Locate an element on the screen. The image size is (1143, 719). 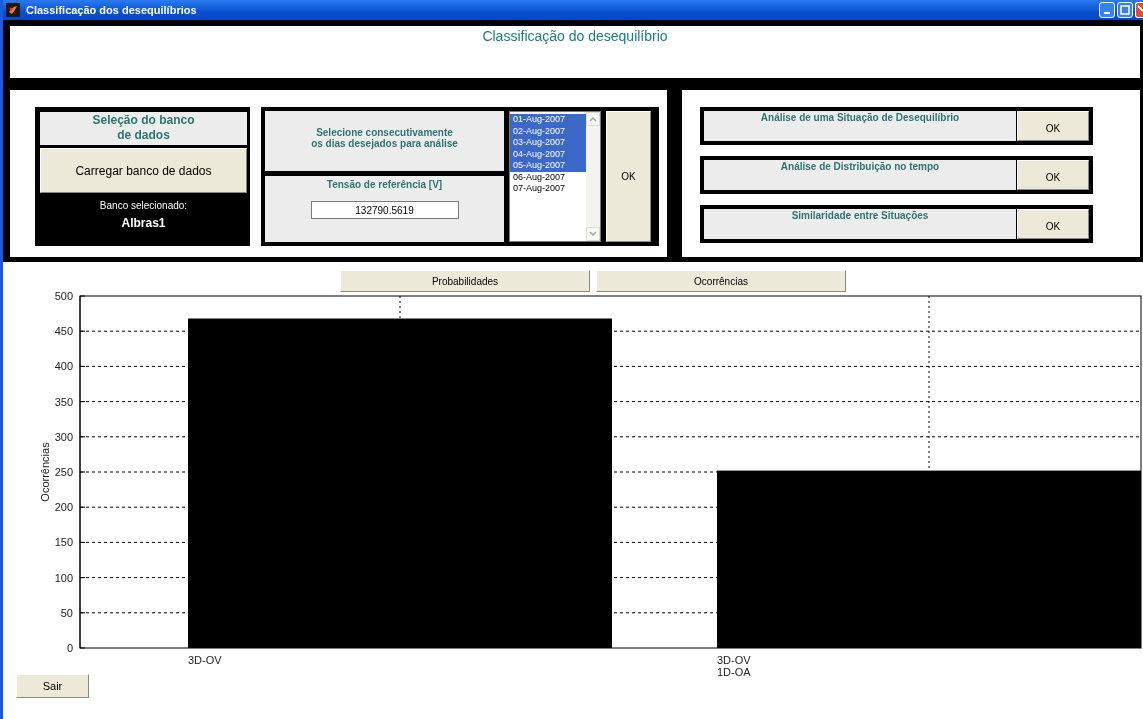
y-tick-label: 50 is located at coordinates (66, 612).